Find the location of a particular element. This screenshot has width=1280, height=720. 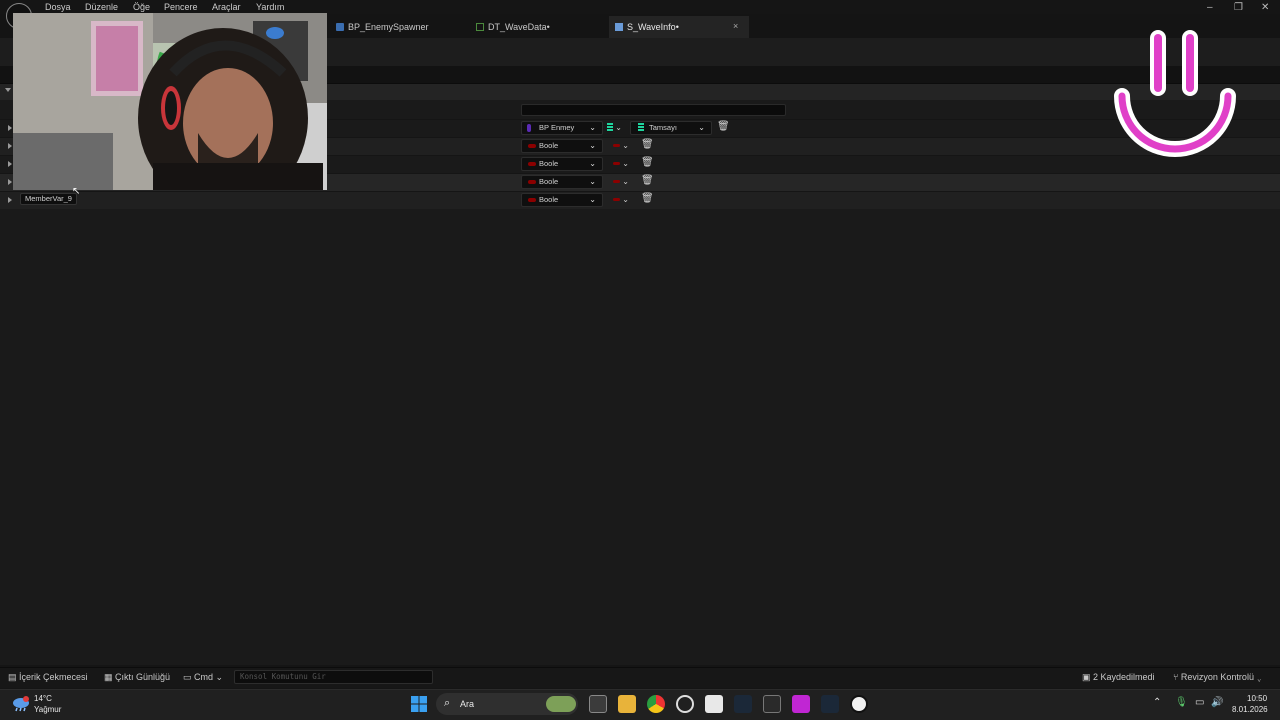

revision-control-button: ⑂ Revizyon Kontrolü ⌄ is located at coordinates (1217, 677).